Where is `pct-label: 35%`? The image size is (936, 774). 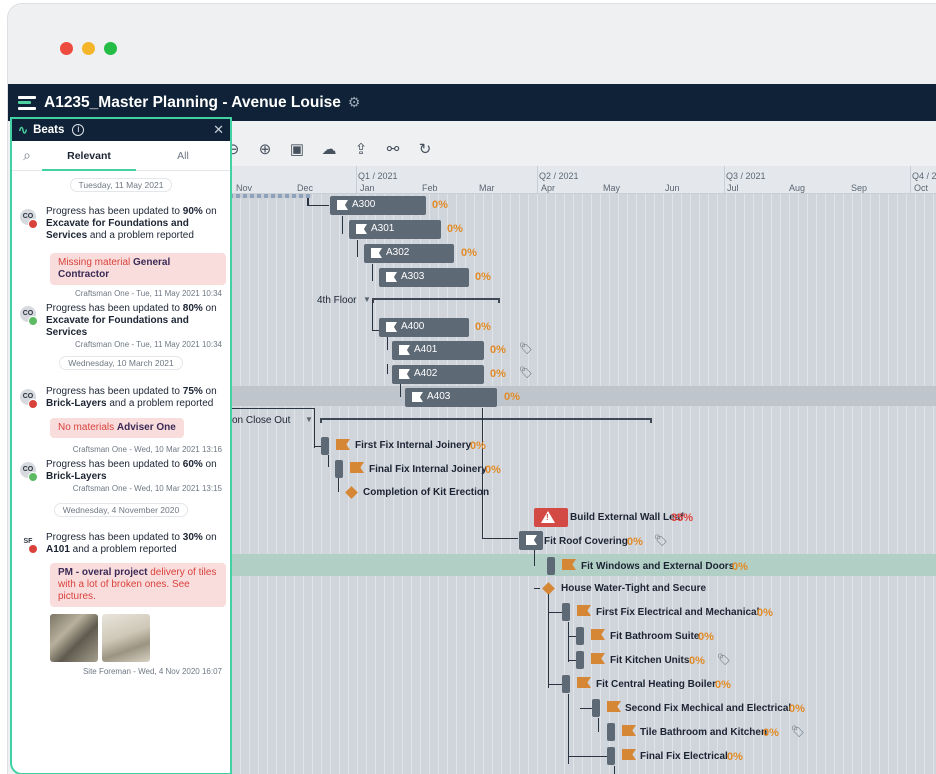
pct-label: 35% is located at coordinates (682, 518).